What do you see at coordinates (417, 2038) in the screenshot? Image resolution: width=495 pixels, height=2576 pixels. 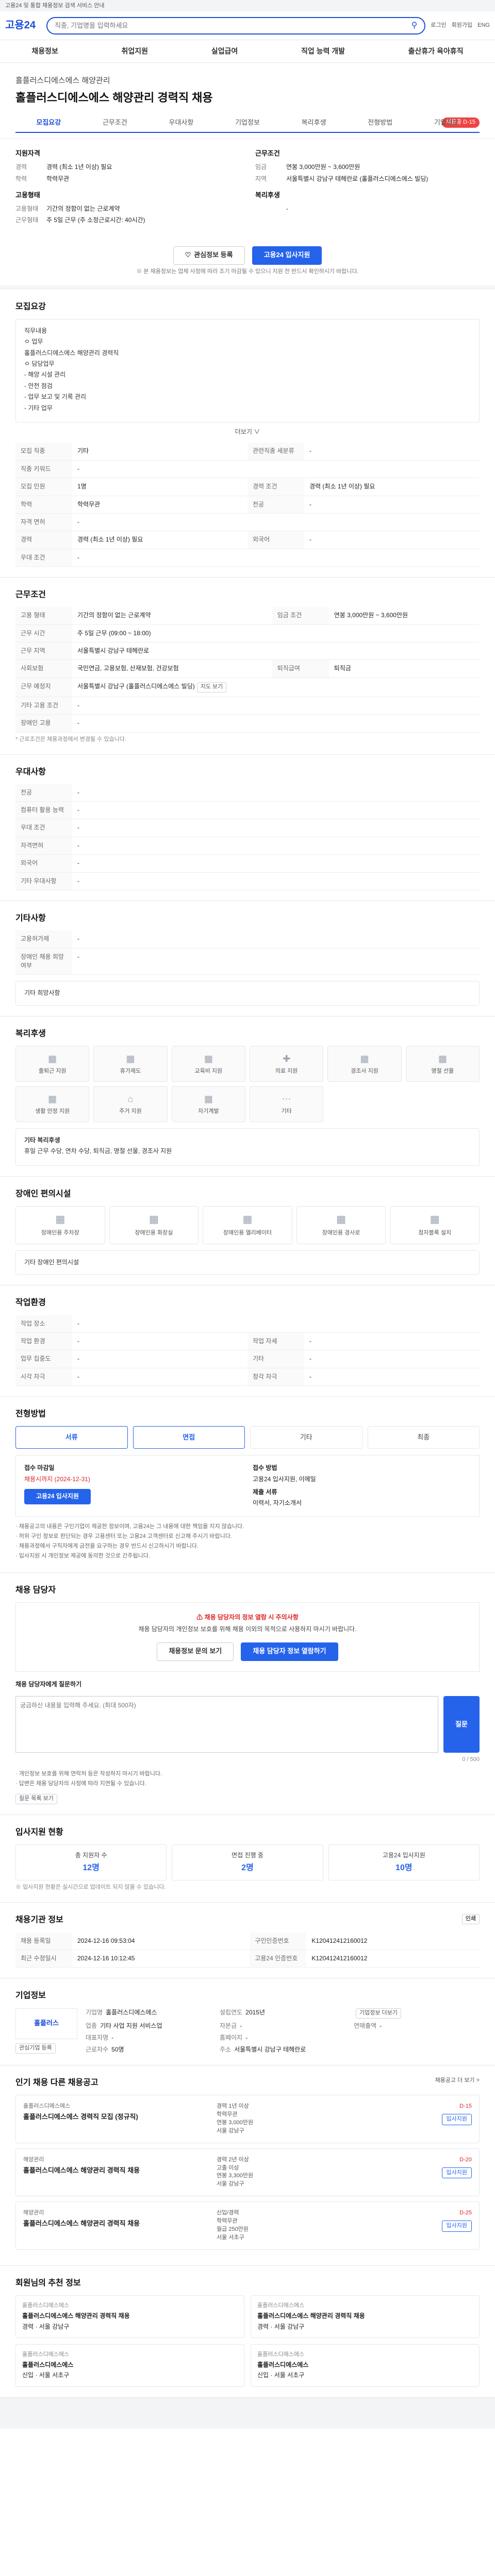 I see `company-field` at bounding box center [417, 2038].